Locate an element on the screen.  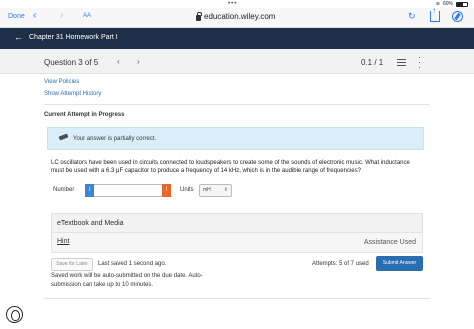
wifi-icon: ≋ is located at coordinates (437, 4).